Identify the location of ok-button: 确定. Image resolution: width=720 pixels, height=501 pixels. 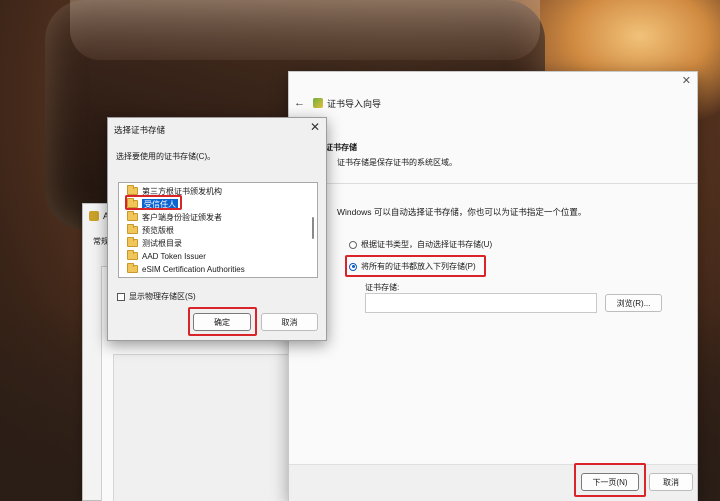
(222, 322).